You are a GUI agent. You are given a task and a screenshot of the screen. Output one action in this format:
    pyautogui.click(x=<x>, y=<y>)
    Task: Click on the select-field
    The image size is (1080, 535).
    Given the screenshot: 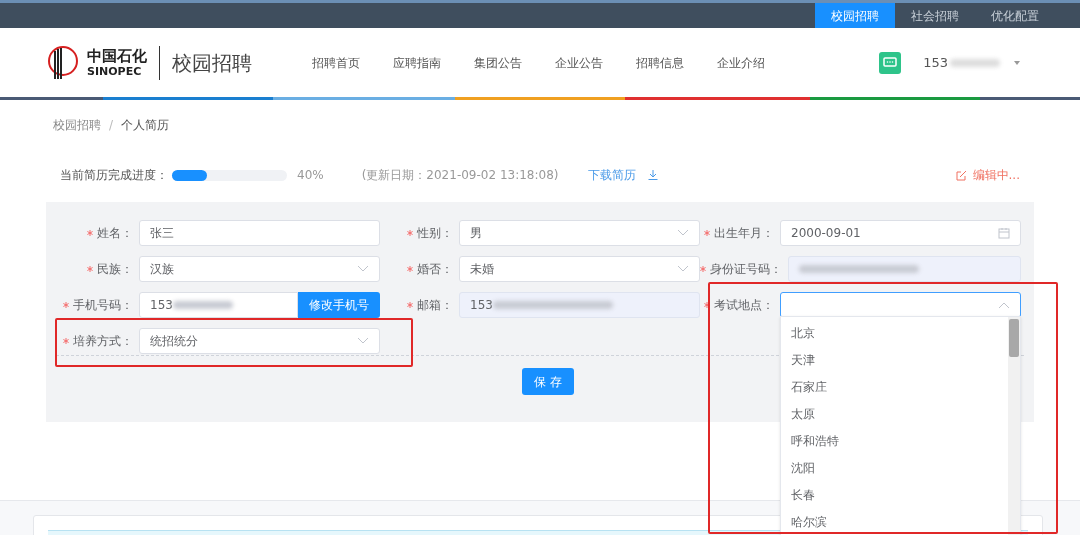 What is the action you would take?
    pyautogui.click(x=900, y=305)
    